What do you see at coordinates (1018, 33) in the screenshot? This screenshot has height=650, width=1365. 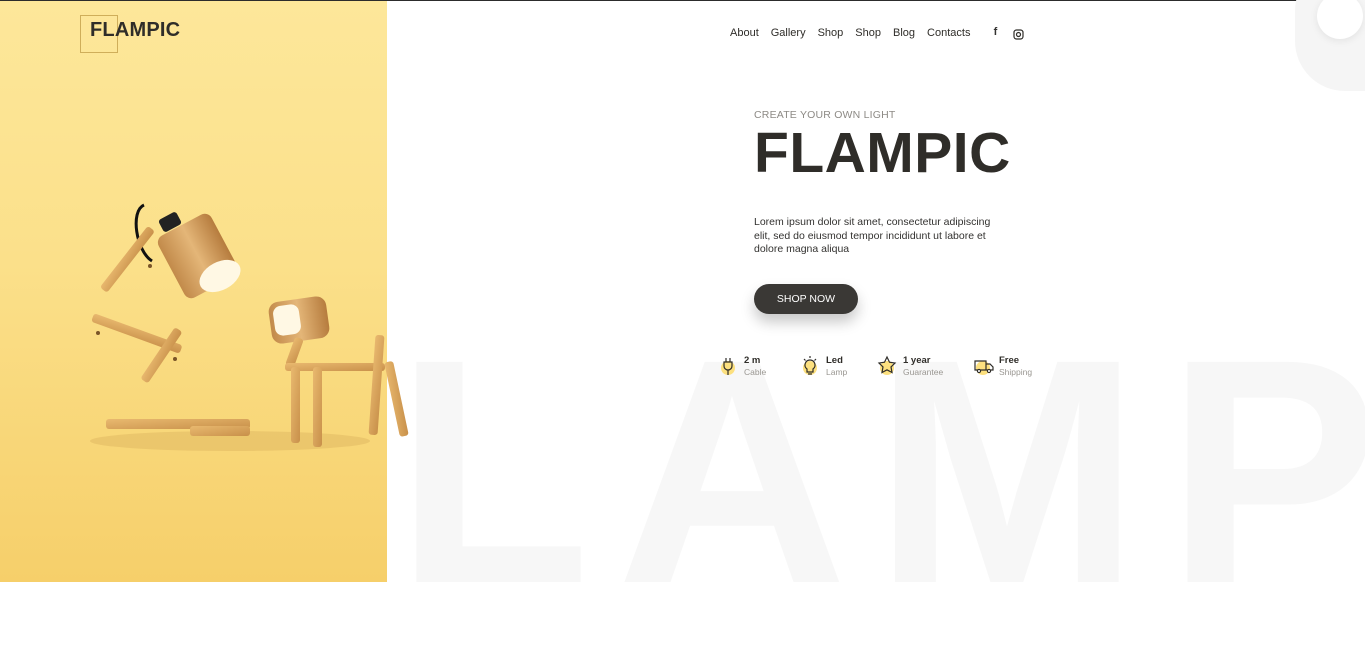 I see `instagram-icon` at bounding box center [1018, 33].